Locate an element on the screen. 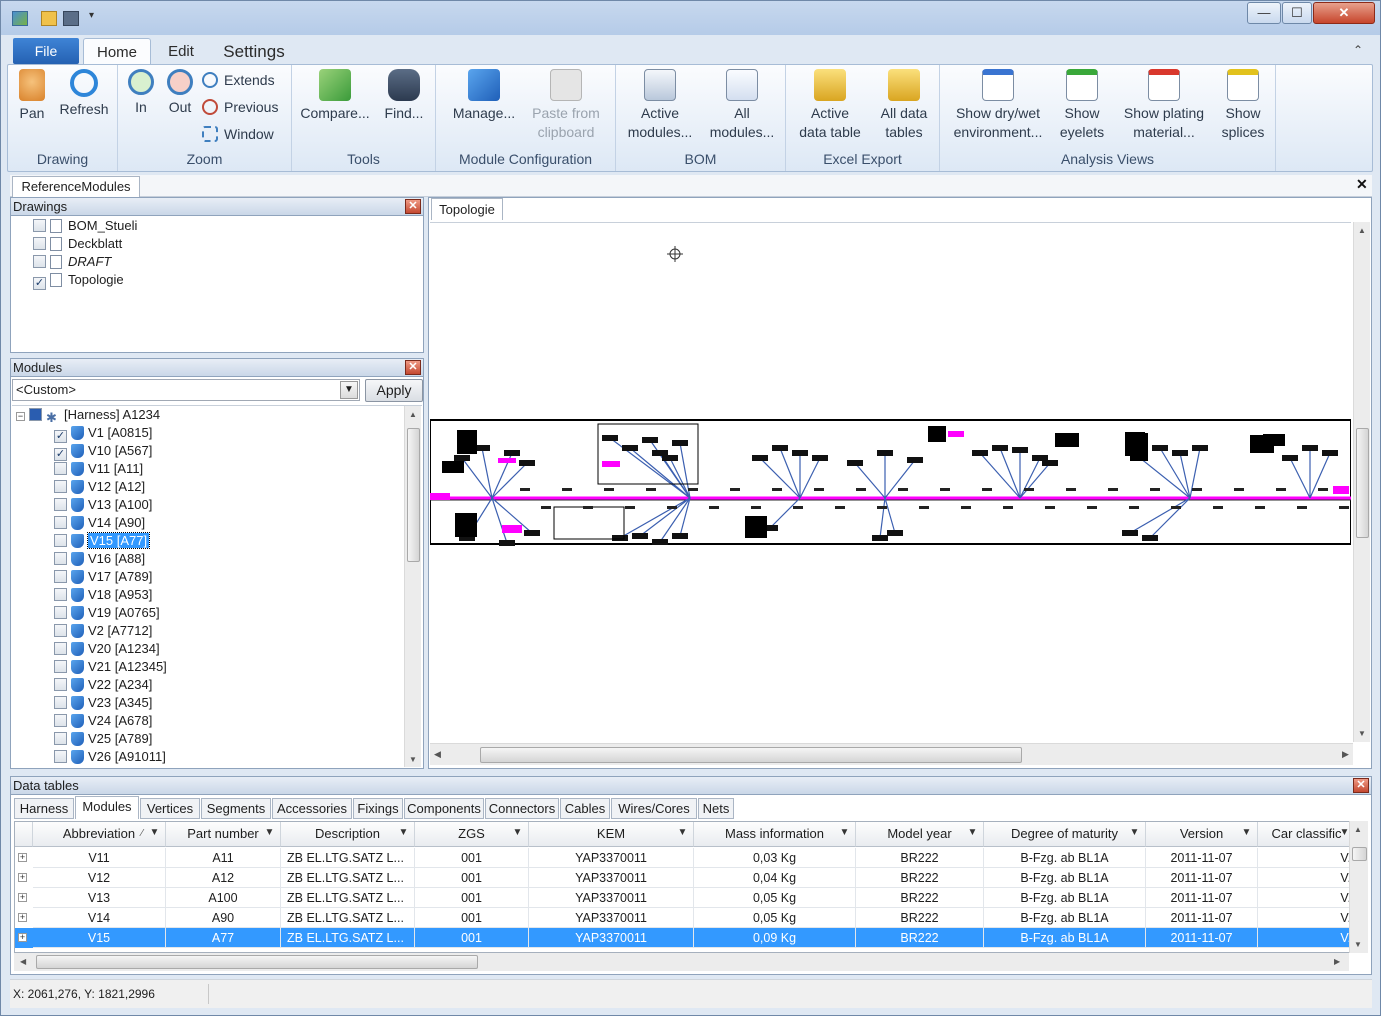  module-item: V21 [A12345] is located at coordinates (110, 667).